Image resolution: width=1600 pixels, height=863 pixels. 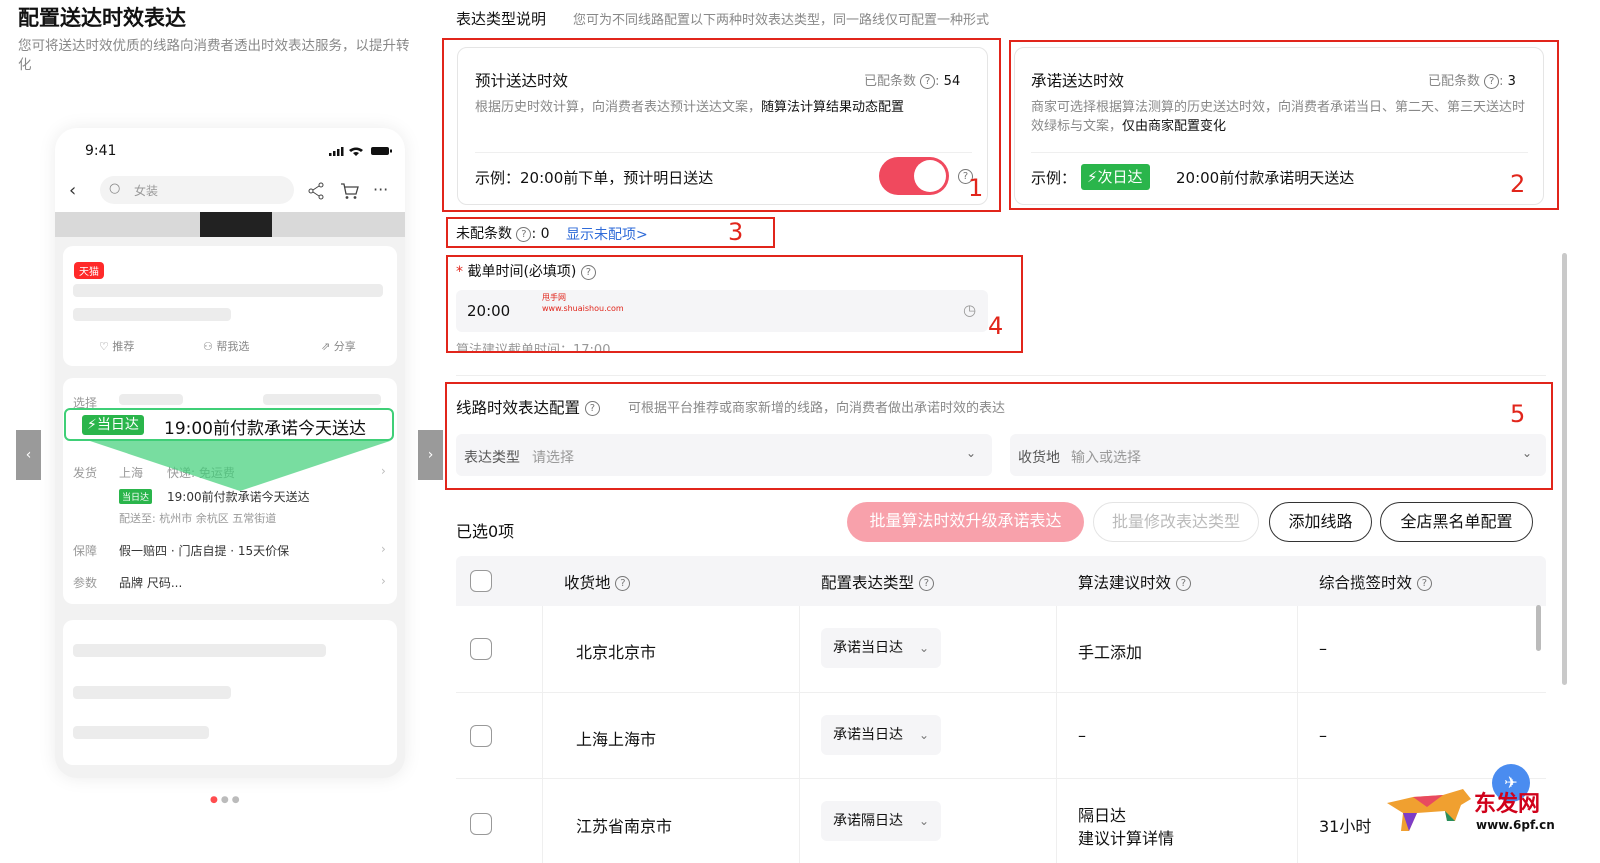 What do you see at coordinates (868, 821) in the screenshot?
I see `row-type-value: 承诺隔日达` at bounding box center [868, 821].